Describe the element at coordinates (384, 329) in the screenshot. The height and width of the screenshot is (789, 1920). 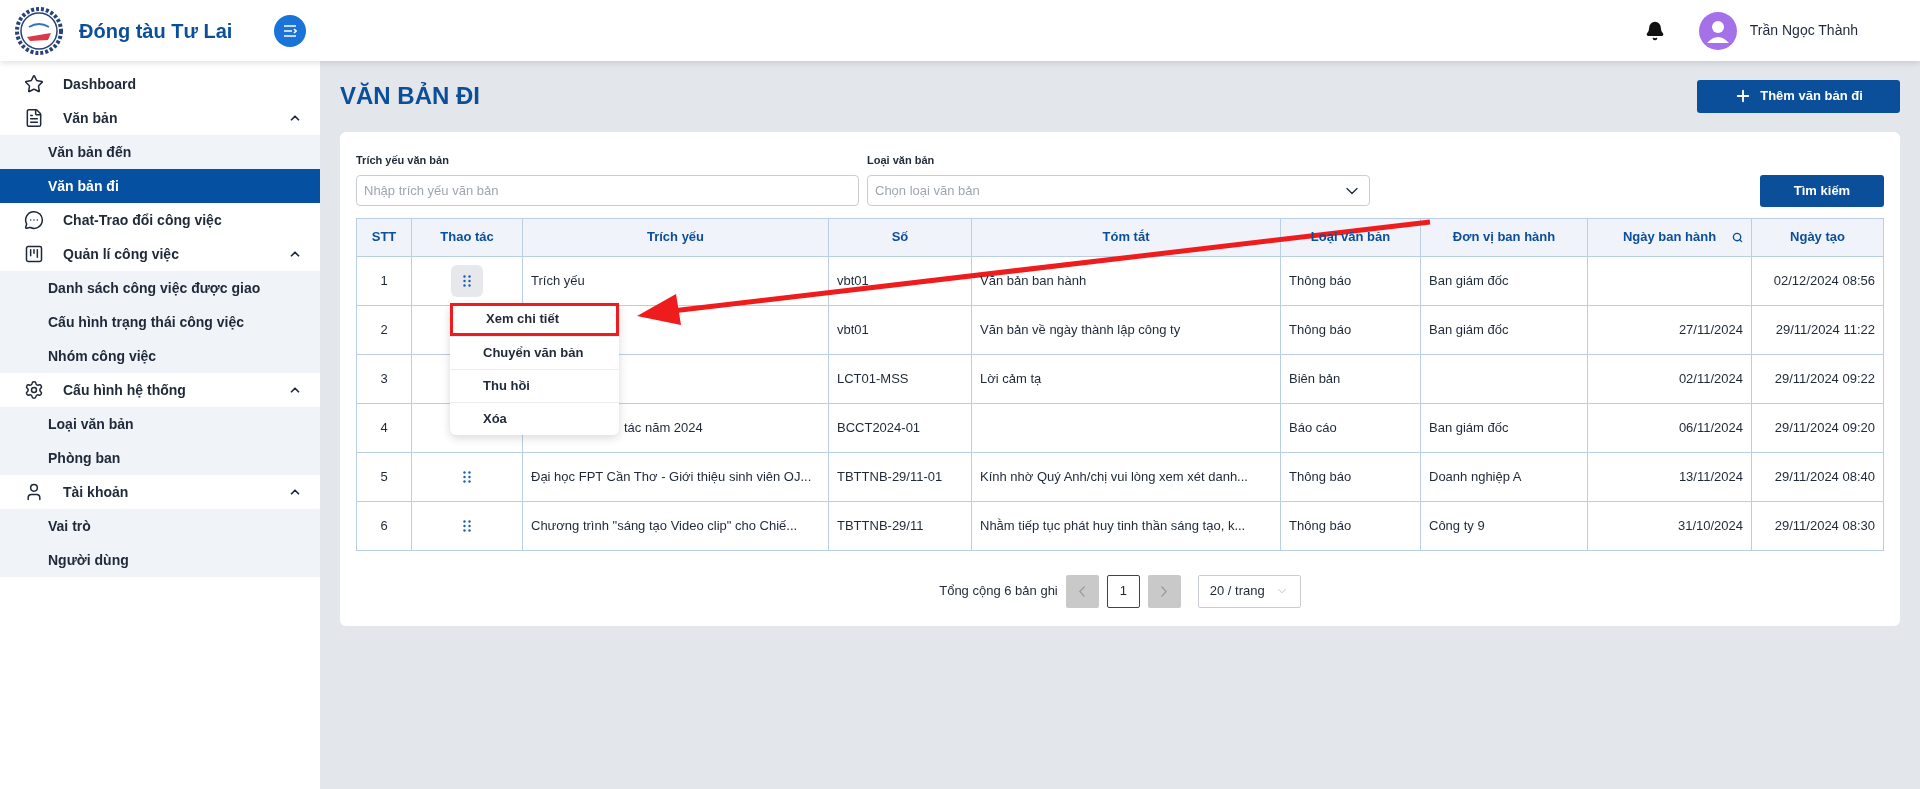
I see `table-cell: 2` at that location.